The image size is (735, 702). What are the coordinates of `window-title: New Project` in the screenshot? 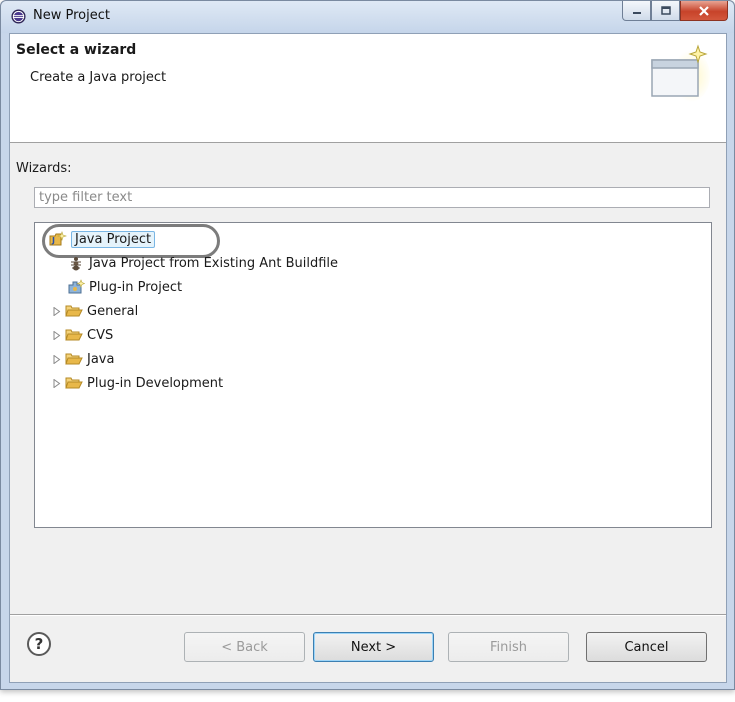 It's located at (71, 15).